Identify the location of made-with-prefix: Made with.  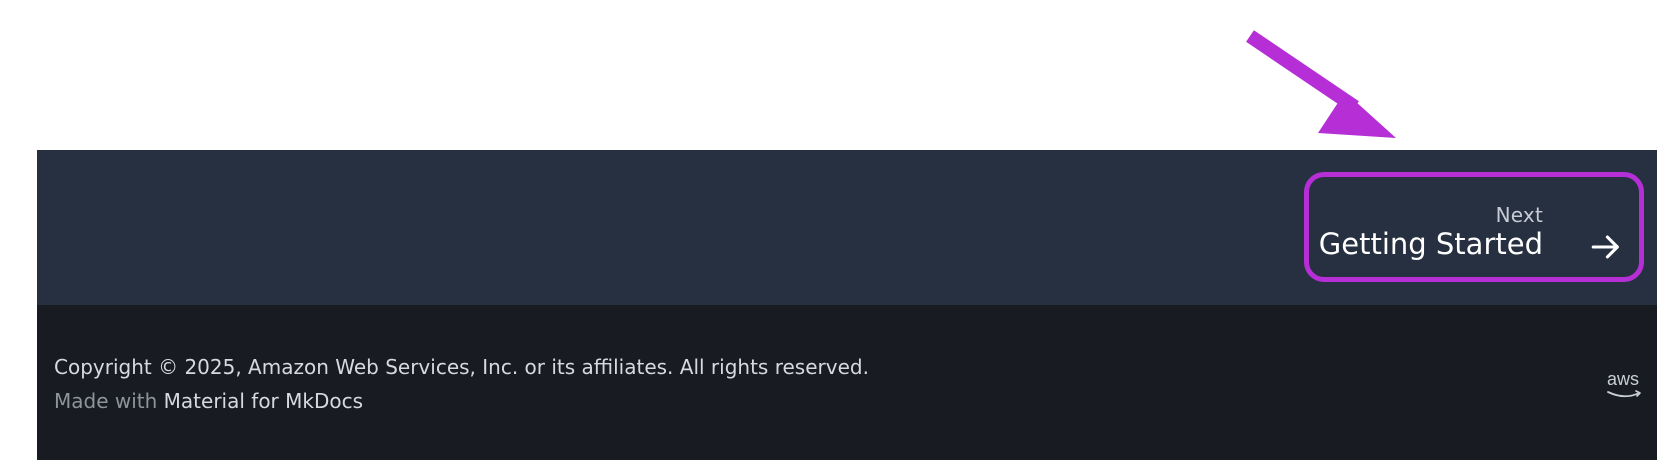
(106, 401).